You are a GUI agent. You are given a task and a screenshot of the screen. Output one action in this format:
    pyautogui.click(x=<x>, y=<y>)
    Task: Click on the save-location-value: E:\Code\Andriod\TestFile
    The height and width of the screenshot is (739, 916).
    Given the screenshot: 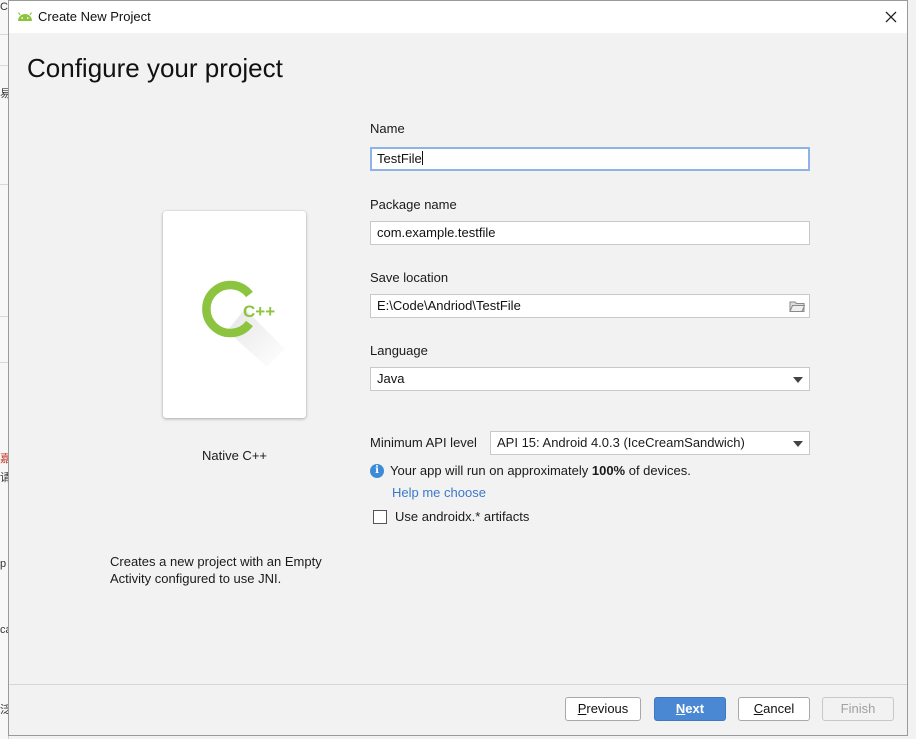 What is the action you would take?
    pyautogui.click(x=449, y=305)
    